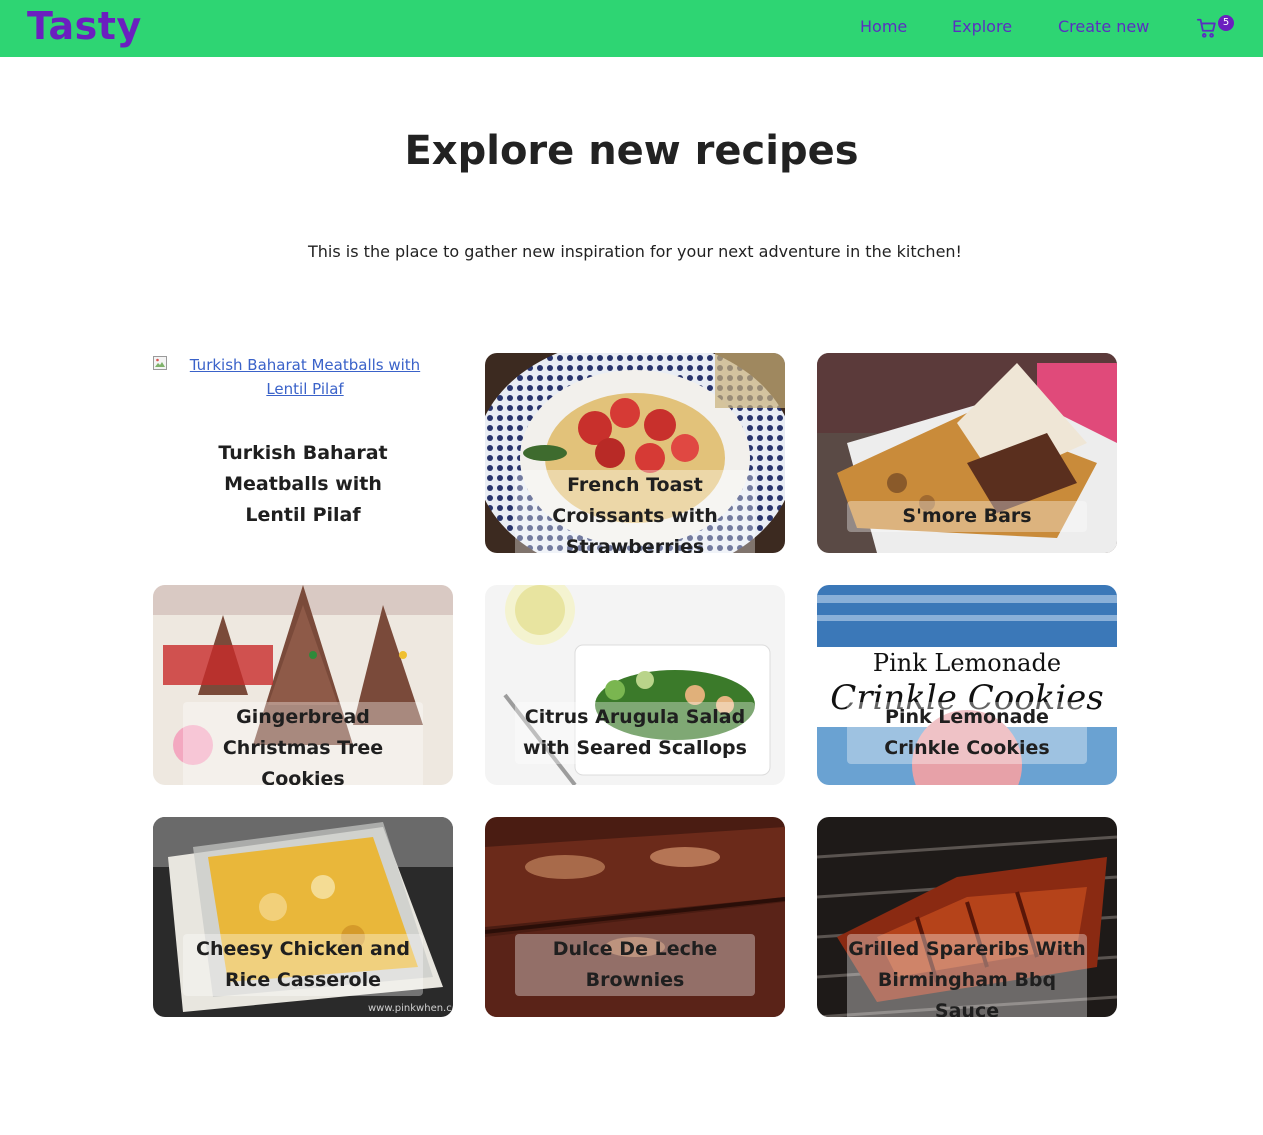 The width and height of the screenshot is (1263, 1135). I want to click on recipe-photo-text-line-1: Pink Lemonade, so click(967, 663).